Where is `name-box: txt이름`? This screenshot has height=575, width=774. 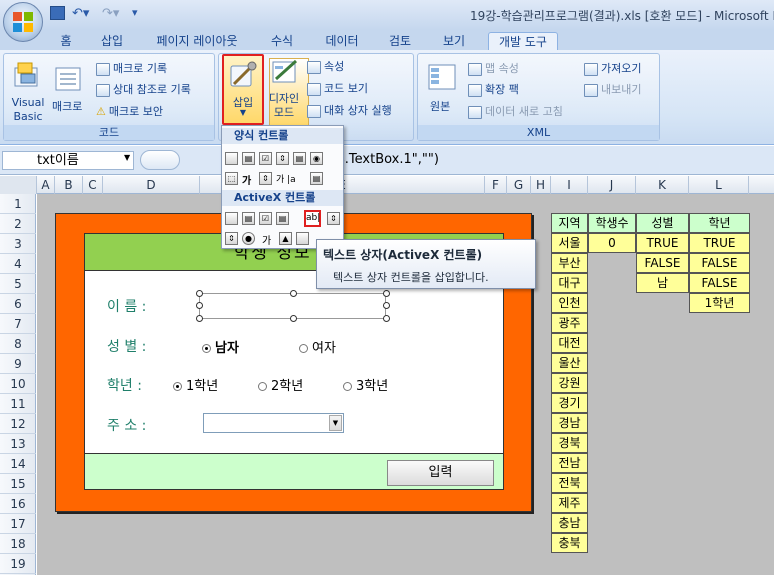 name-box: txt이름 is located at coordinates (68, 160).